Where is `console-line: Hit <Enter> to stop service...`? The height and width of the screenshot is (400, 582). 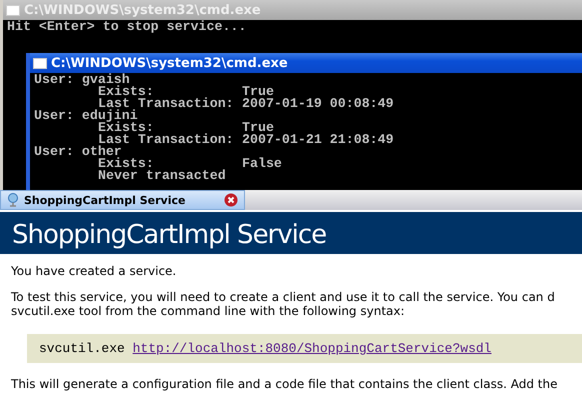
console-line: Hit <Enter> to stop service... is located at coordinates (127, 27).